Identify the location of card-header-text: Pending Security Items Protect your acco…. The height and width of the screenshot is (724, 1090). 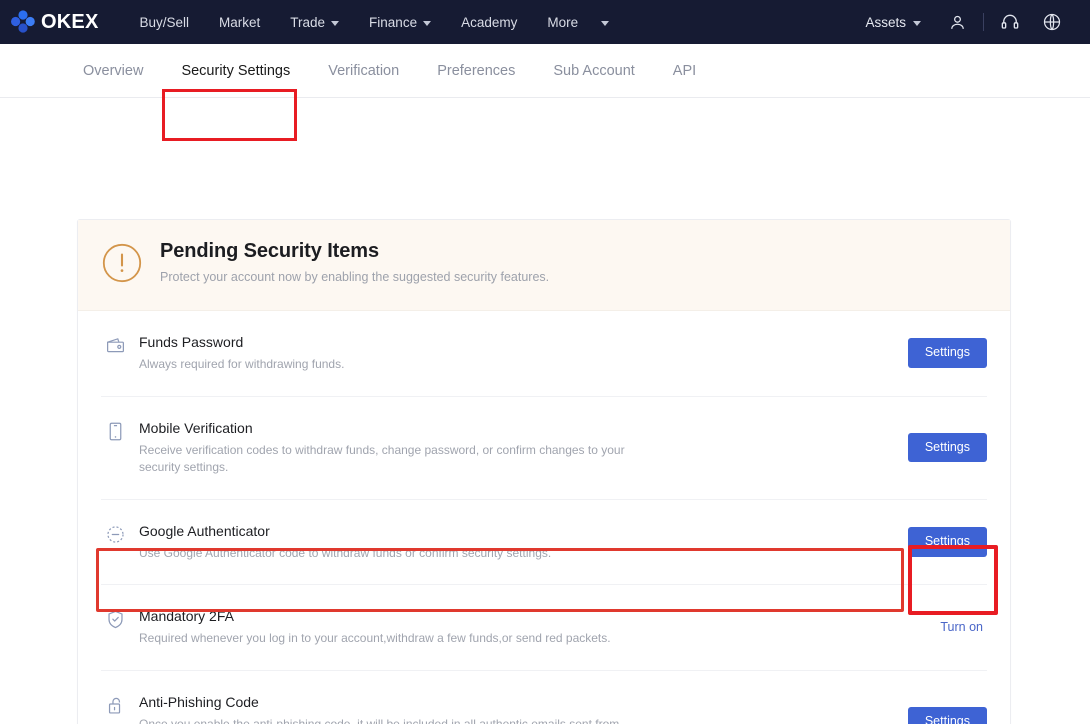
(354, 262).